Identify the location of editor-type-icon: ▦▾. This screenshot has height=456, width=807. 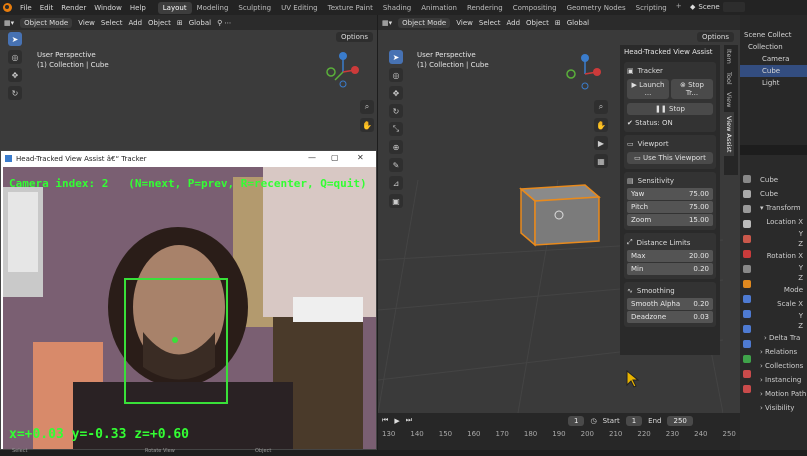
(9, 23).